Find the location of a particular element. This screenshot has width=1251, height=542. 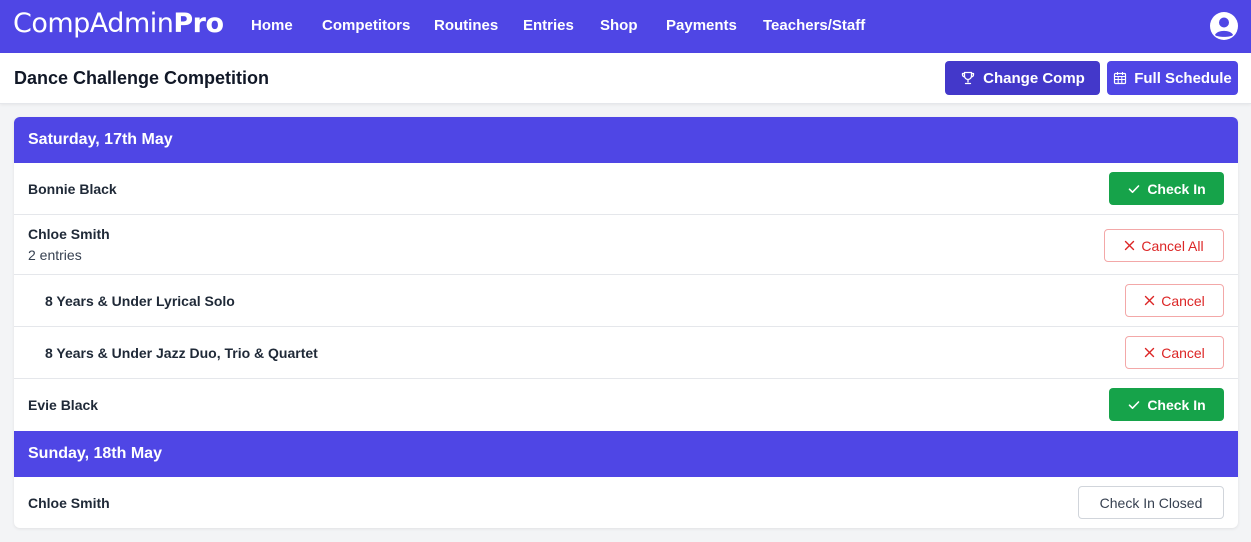

competitor-row: Chloe Smith Check In Closed is located at coordinates (626, 502).